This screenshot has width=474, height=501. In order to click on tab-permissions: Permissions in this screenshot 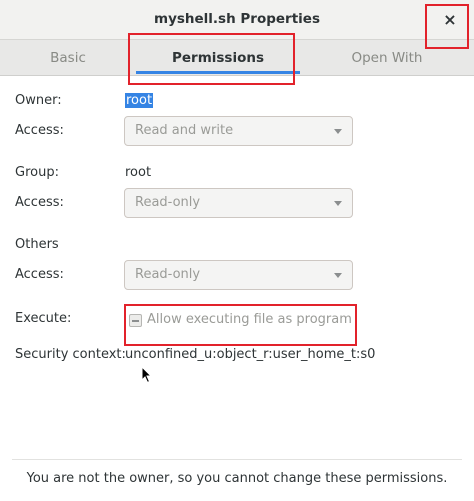, I will do `click(218, 58)`.